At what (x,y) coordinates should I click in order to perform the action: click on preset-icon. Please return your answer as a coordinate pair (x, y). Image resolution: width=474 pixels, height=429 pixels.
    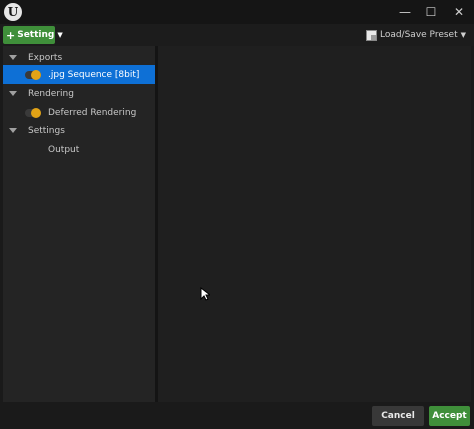
    Looking at the image, I should click on (371, 35).